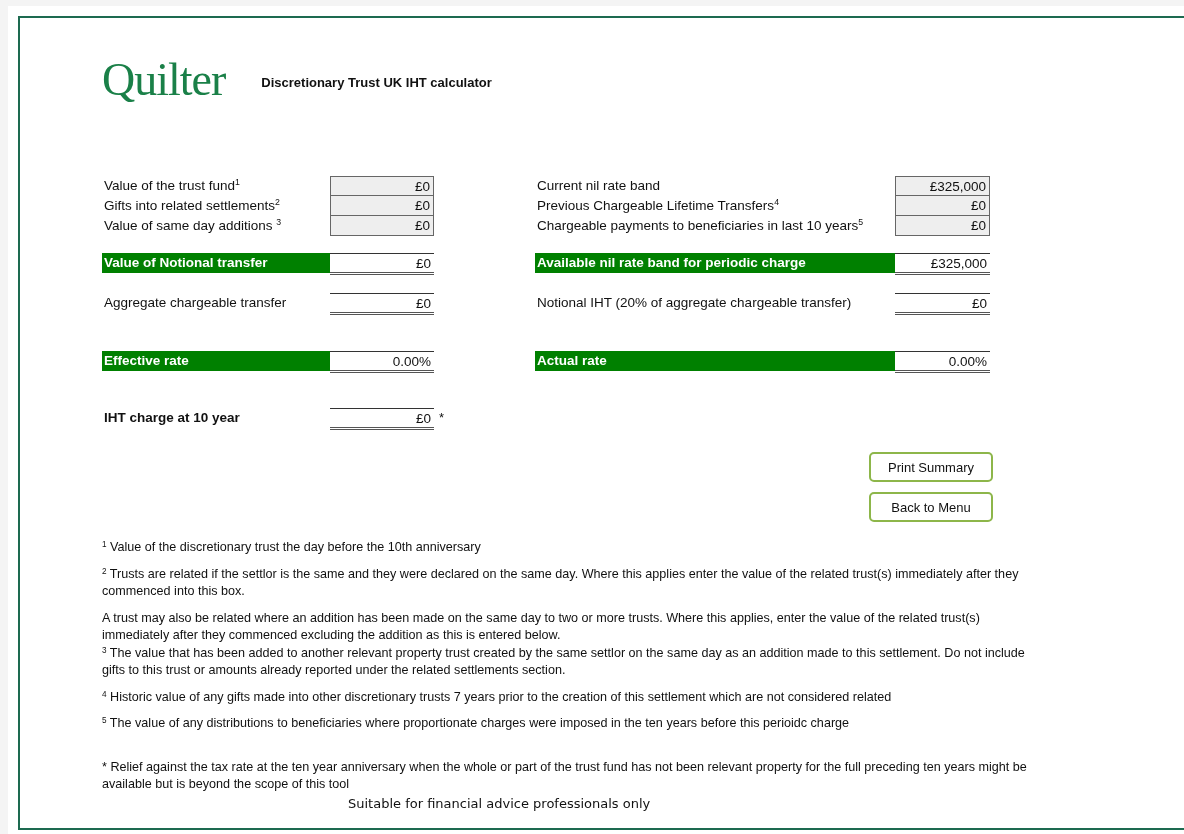  I want to click on highlighted-label: Available nil rate band for periodic charge, so click(715, 263).